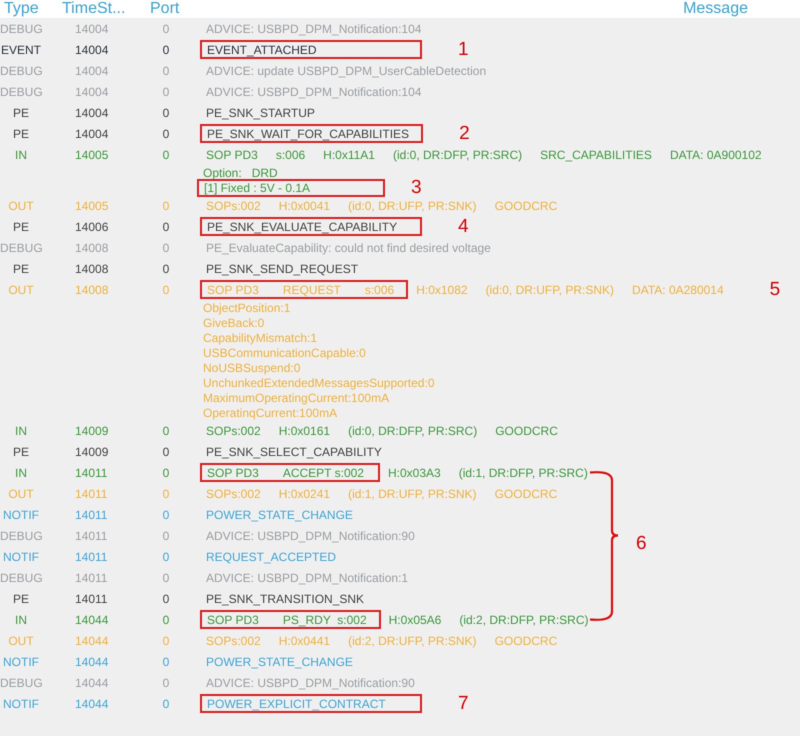 The image size is (800, 736). What do you see at coordinates (21, 49) in the screenshot?
I see `type-cell: EVENT` at bounding box center [21, 49].